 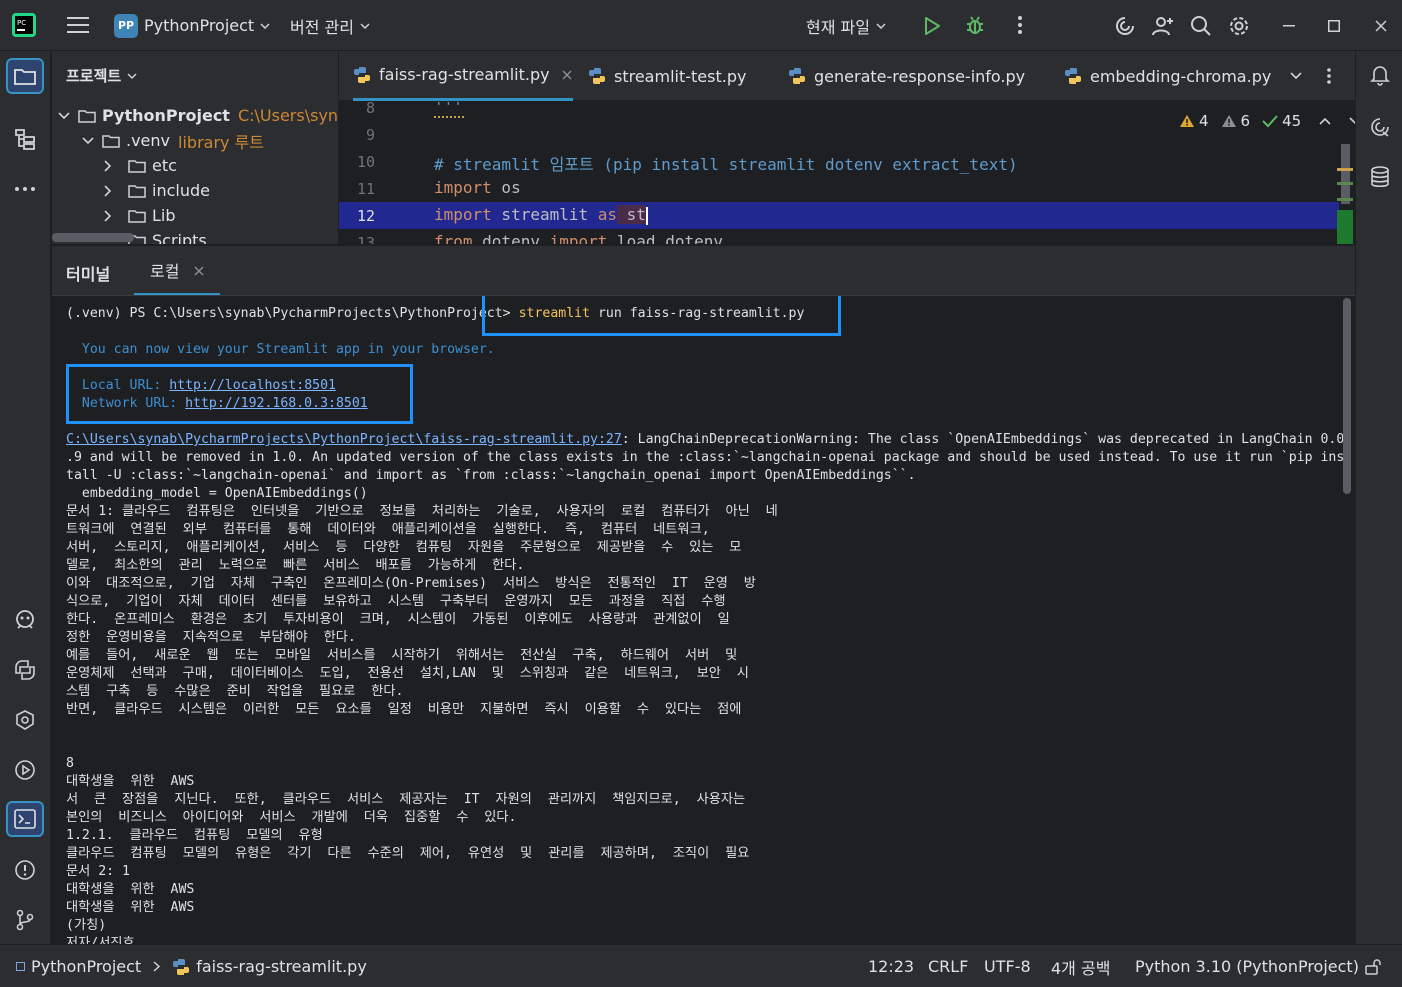 What do you see at coordinates (1201, 26) in the screenshot?
I see `search-icon` at bounding box center [1201, 26].